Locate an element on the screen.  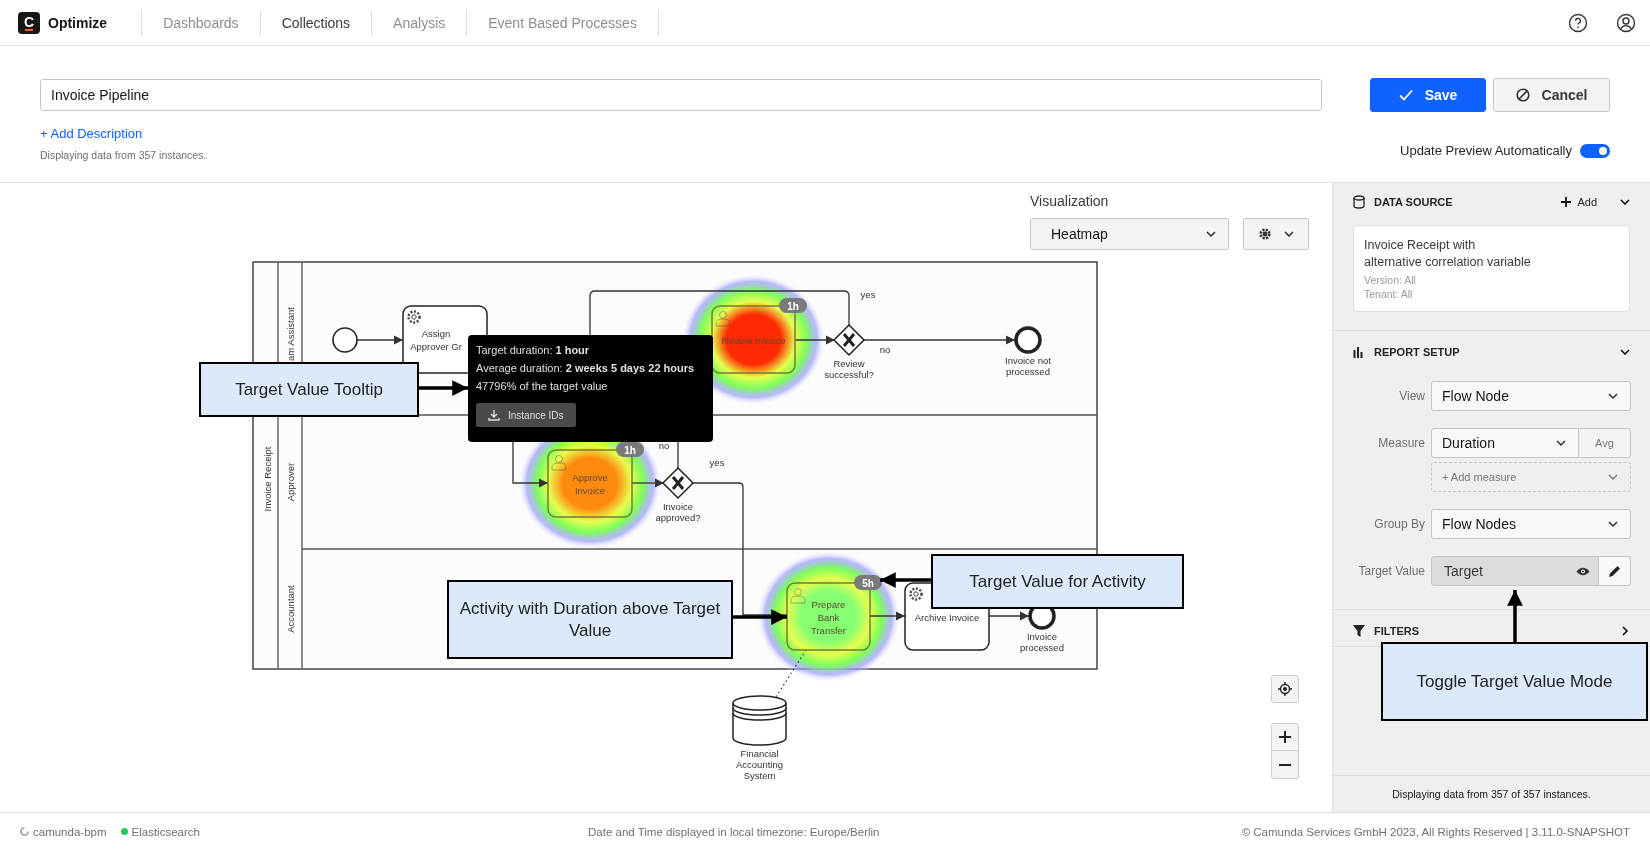
report-name-field: Invoice Pipeline is located at coordinates (681, 95).